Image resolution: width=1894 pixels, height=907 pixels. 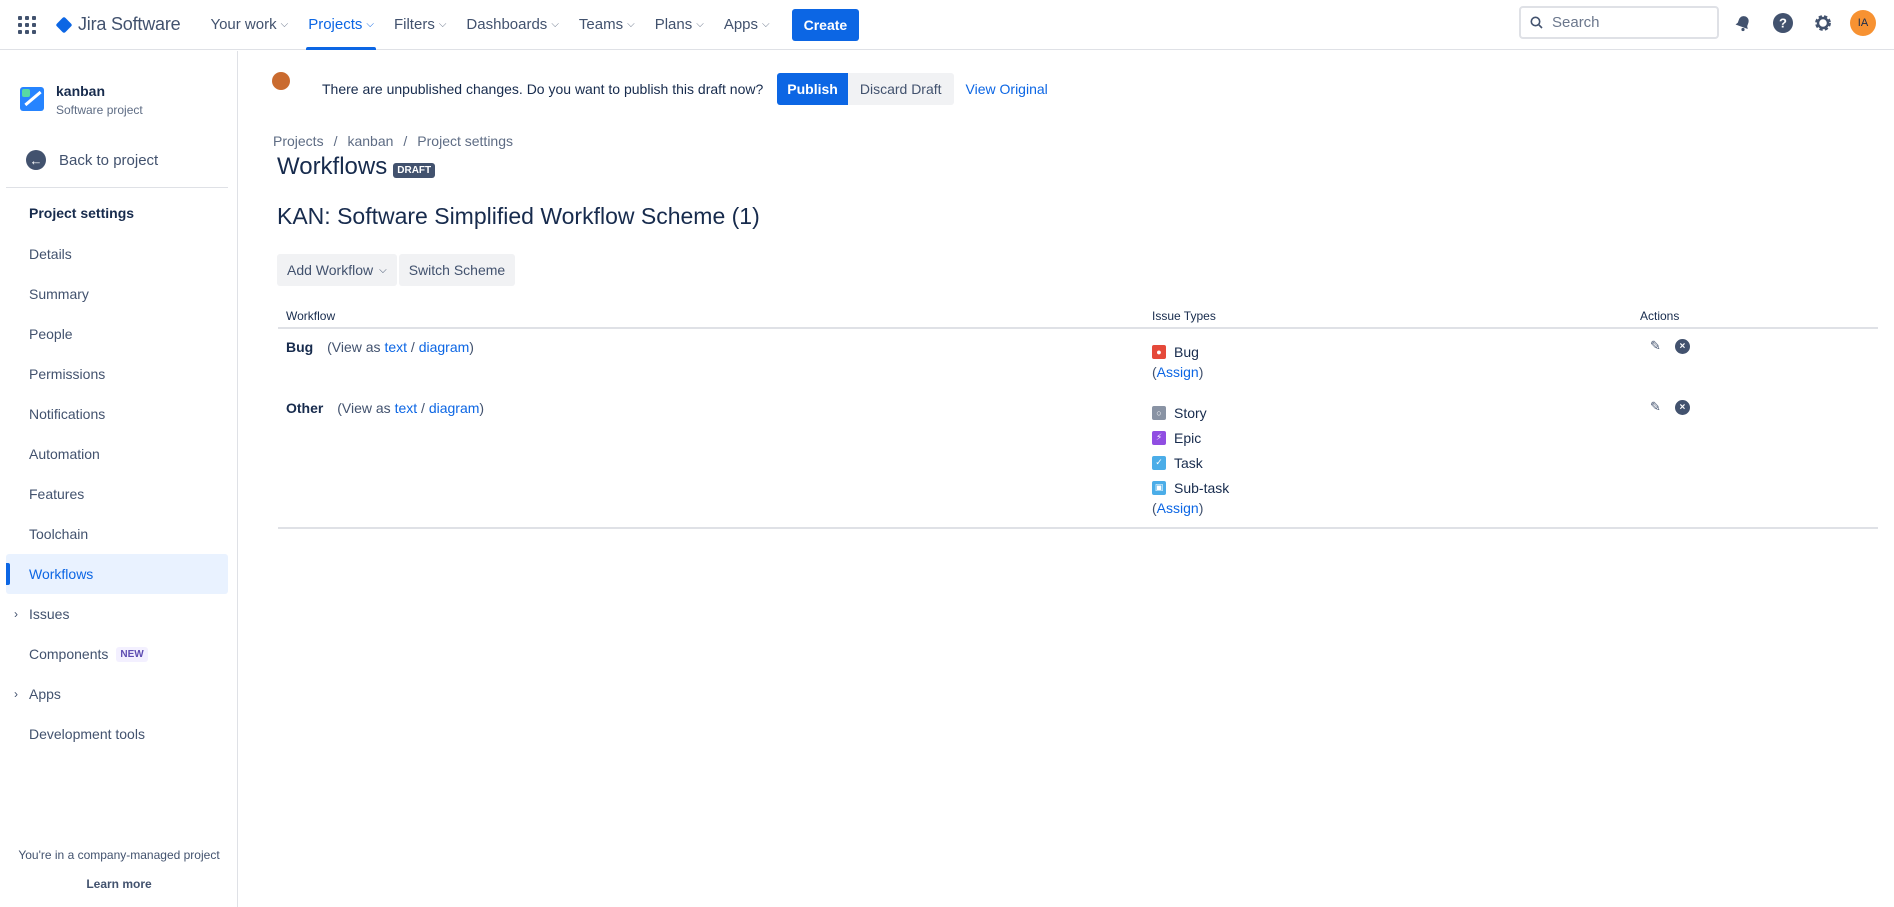 I want to click on app-switcher-icon, so click(x=27, y=25).